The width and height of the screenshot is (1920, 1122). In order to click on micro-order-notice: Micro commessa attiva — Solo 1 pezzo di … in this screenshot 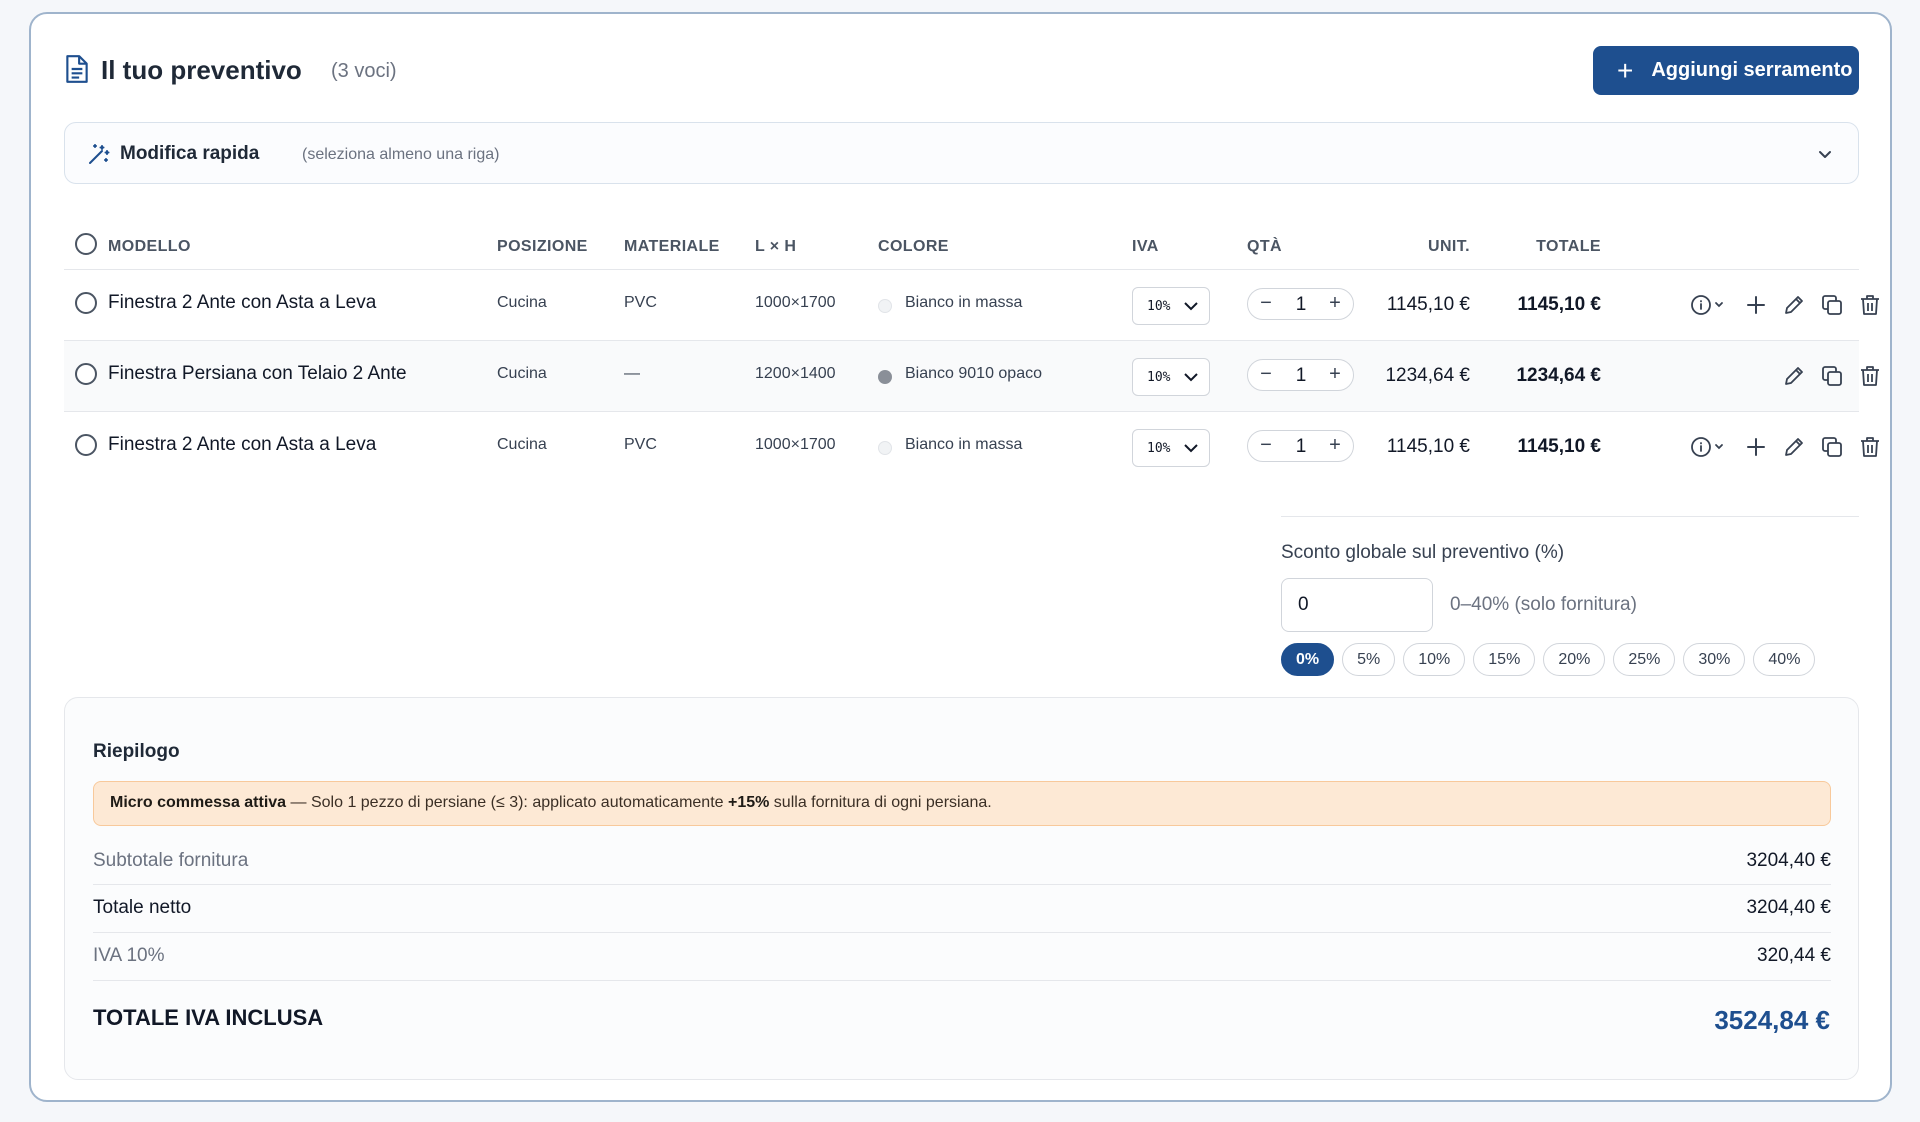, I will do `click(962, 803)`.